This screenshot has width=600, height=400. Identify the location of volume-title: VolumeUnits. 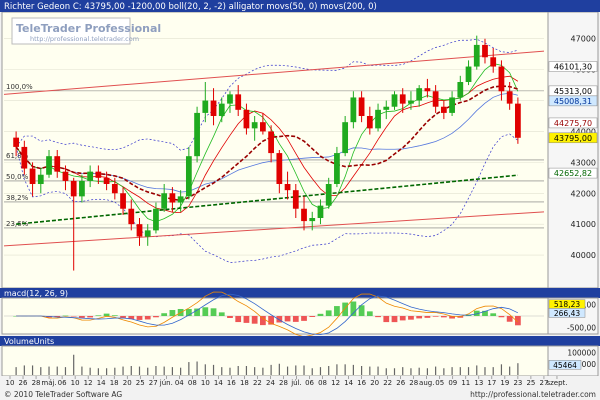
(29, 341).